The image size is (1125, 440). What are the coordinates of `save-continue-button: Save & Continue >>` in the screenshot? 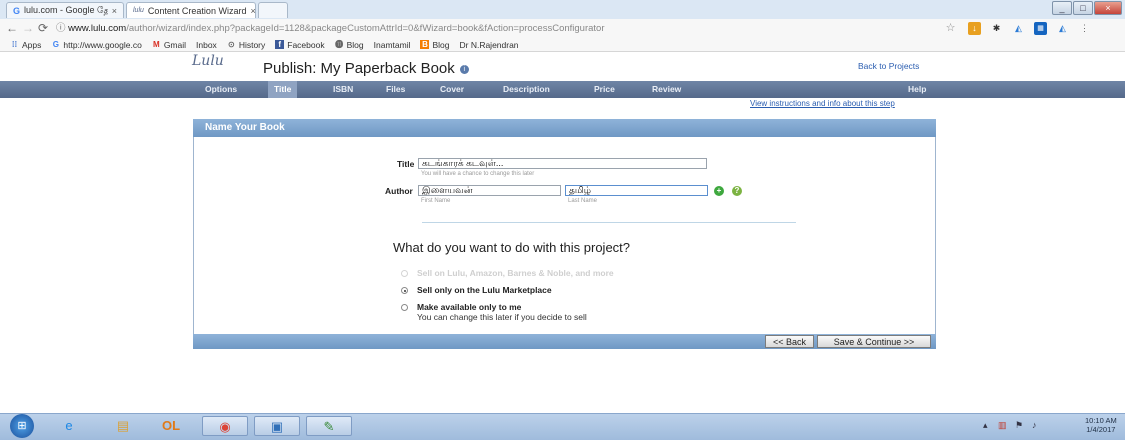 It's located at (874, 341).